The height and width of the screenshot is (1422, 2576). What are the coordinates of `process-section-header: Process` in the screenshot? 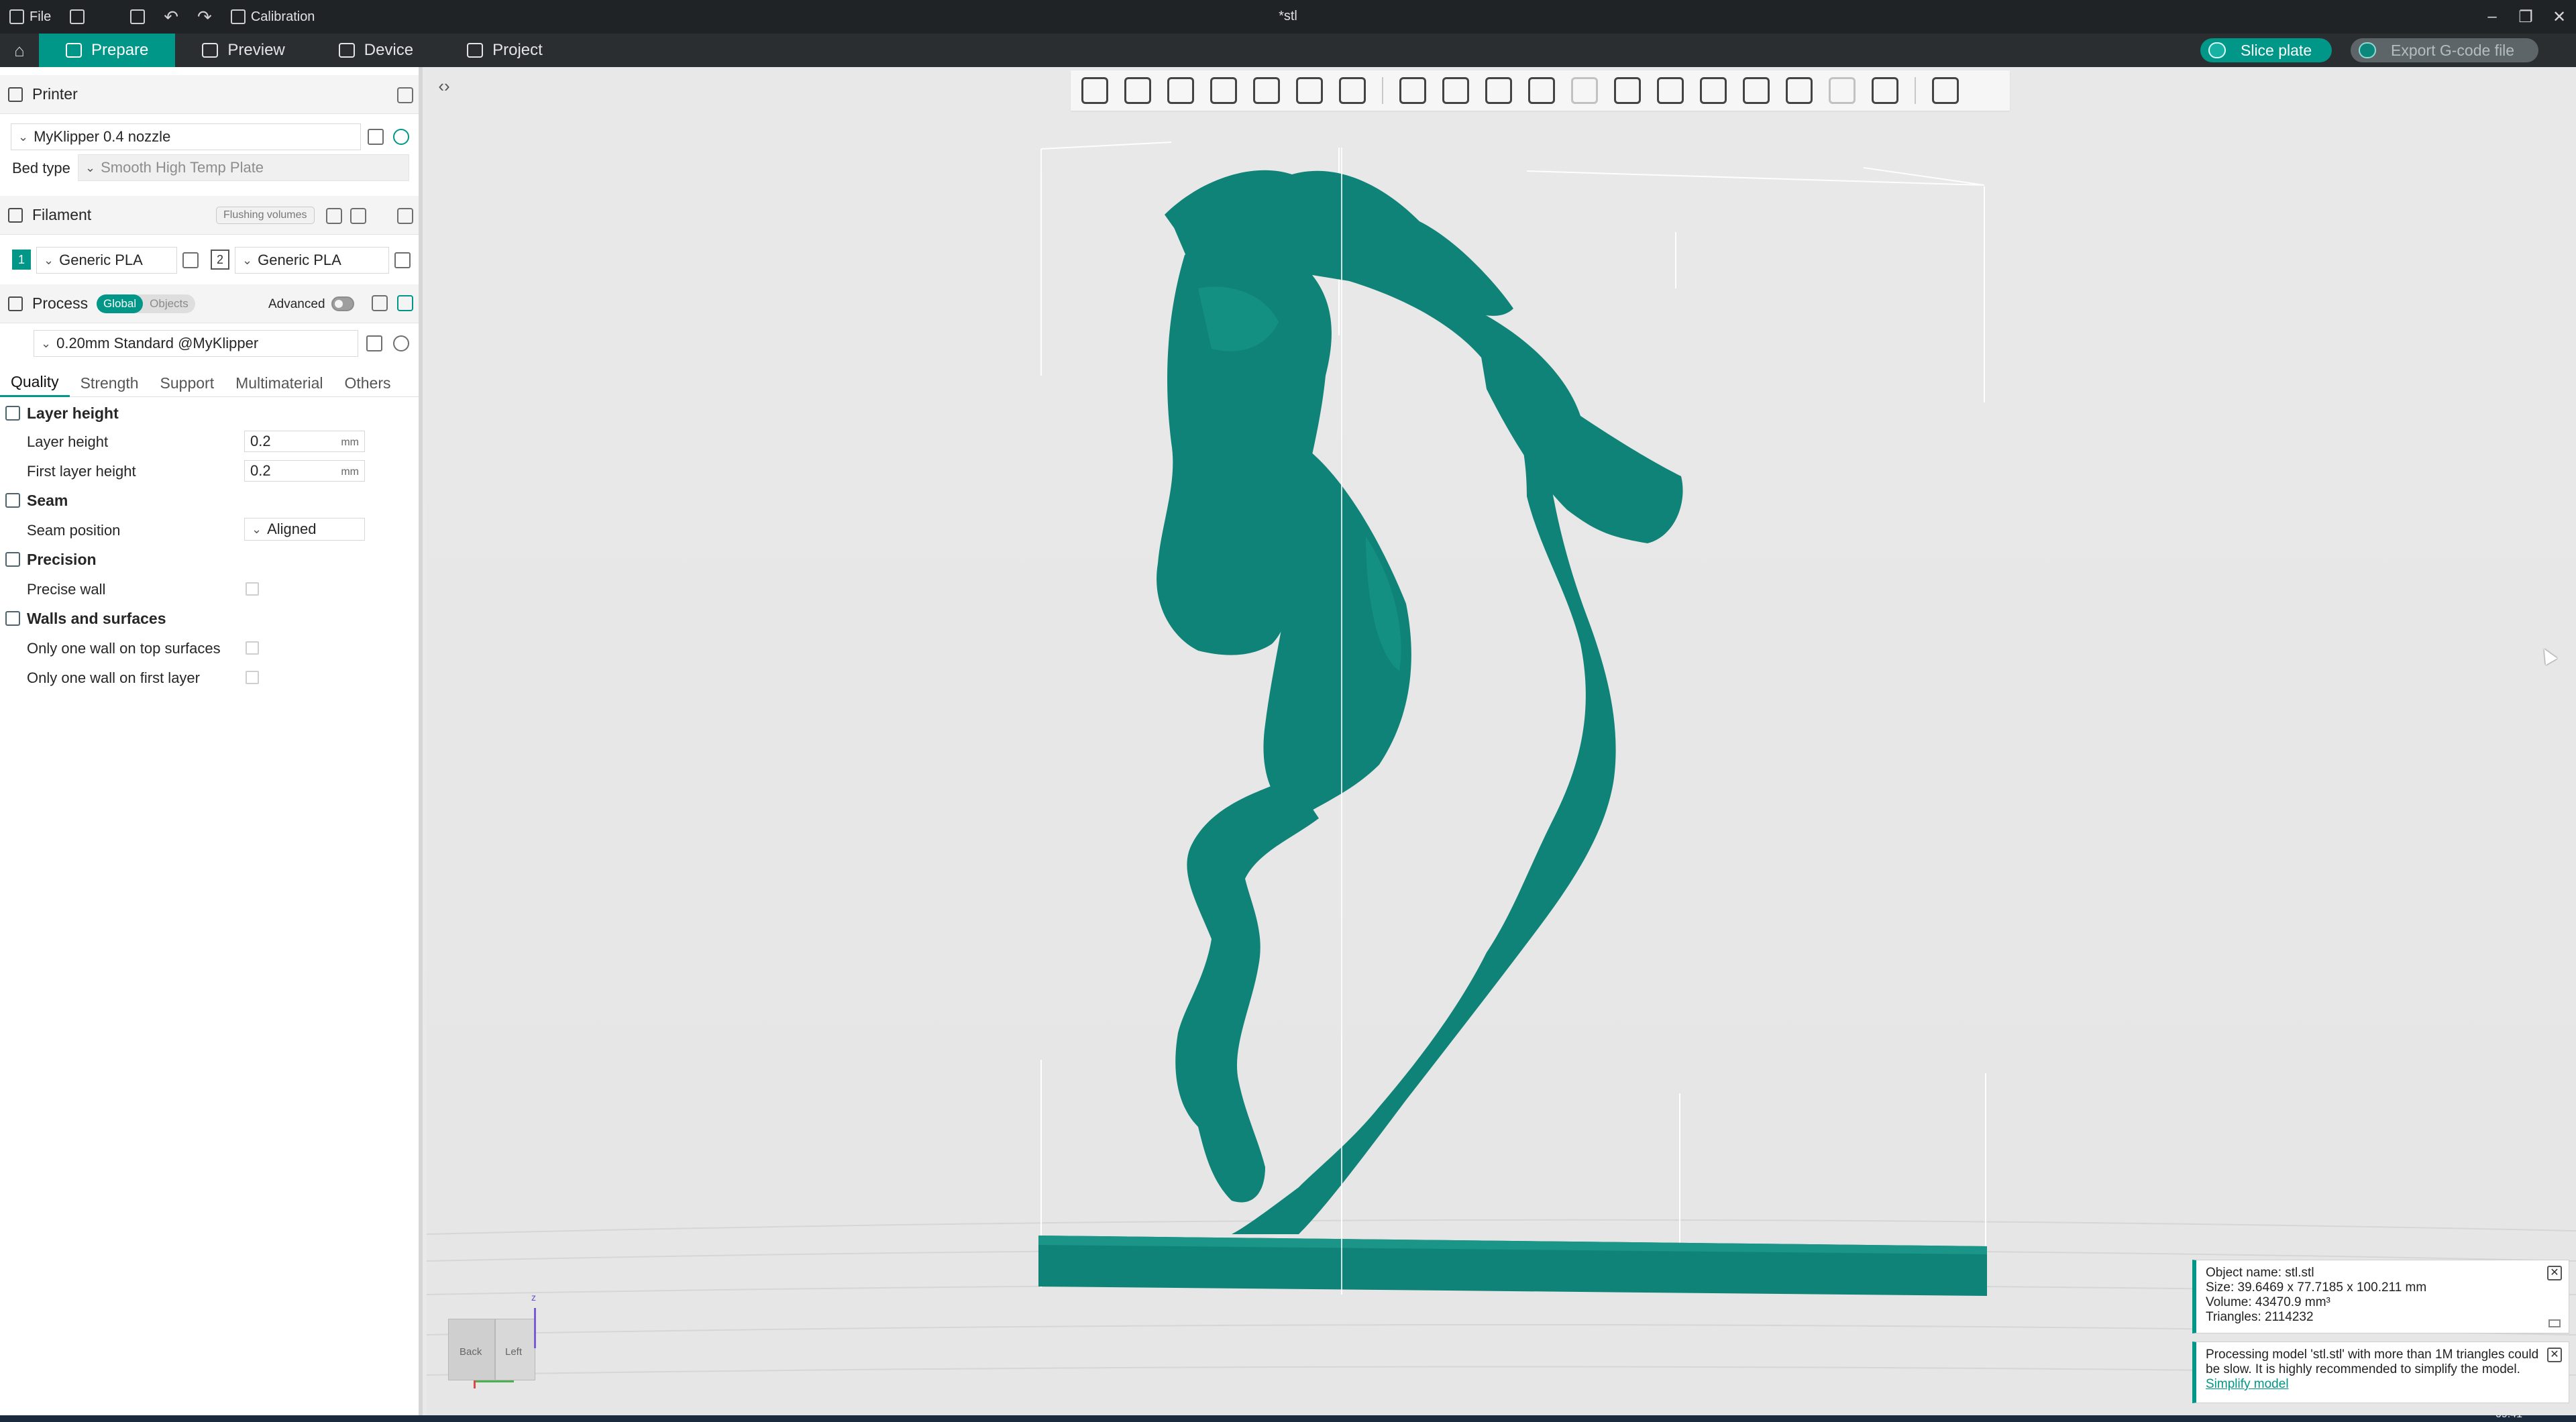 It's located at (209, 303).